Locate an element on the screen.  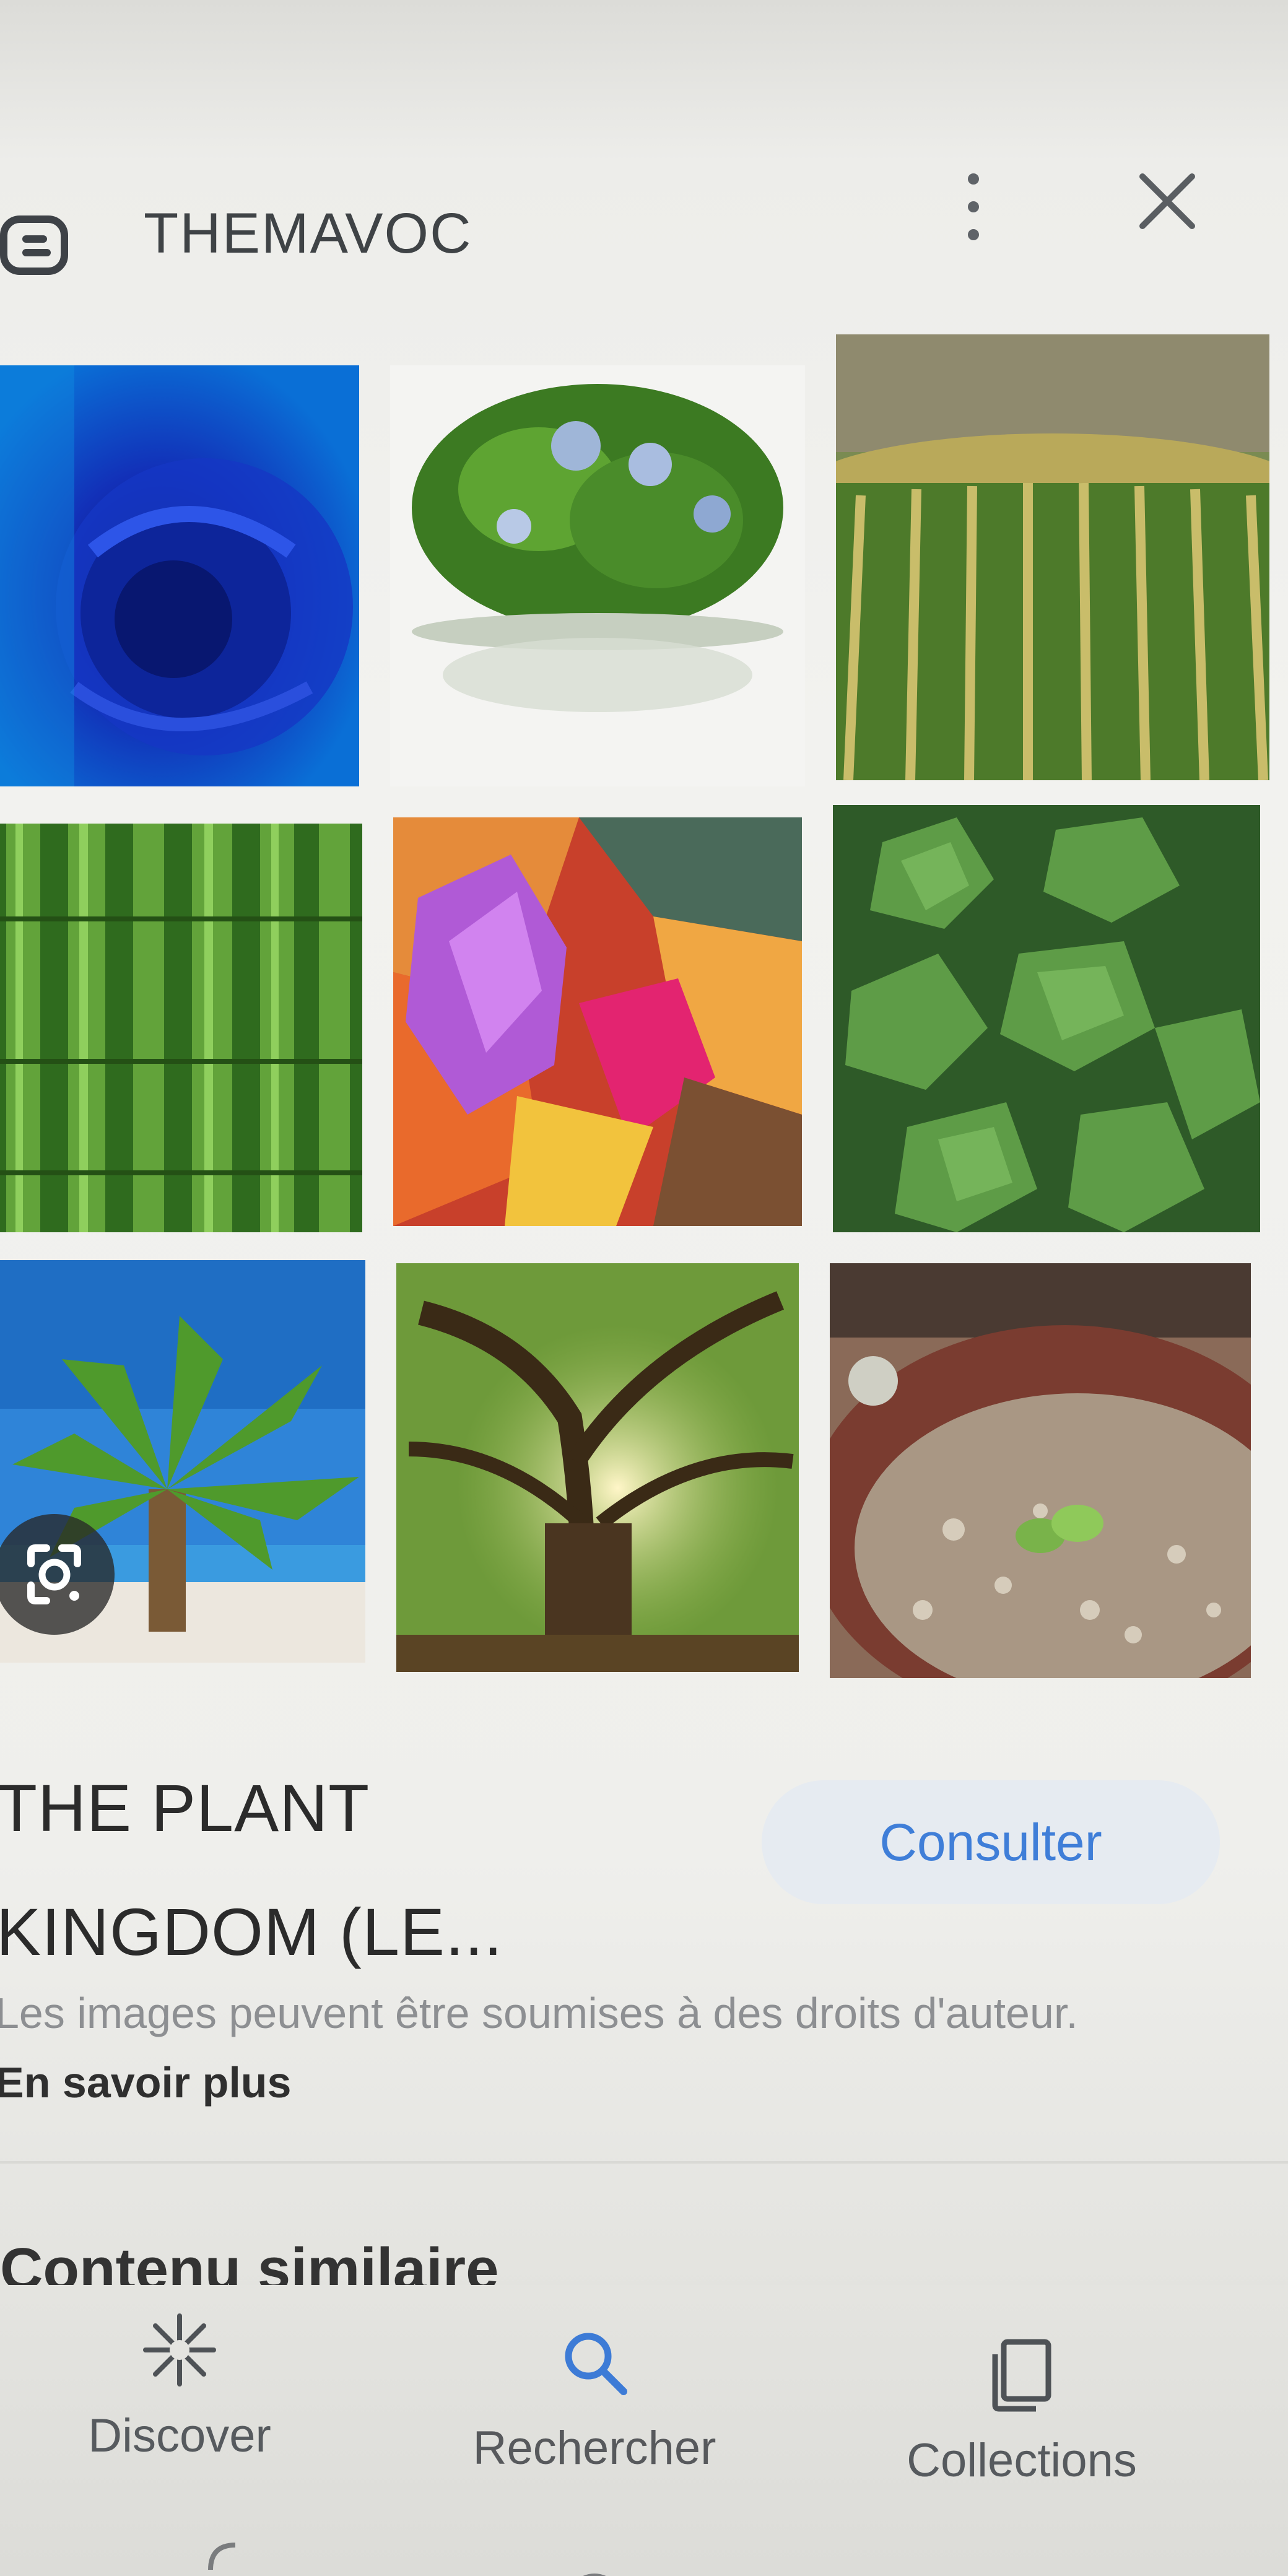
result-title-line1: THE PLANT is located at coordinates (185, 1807).